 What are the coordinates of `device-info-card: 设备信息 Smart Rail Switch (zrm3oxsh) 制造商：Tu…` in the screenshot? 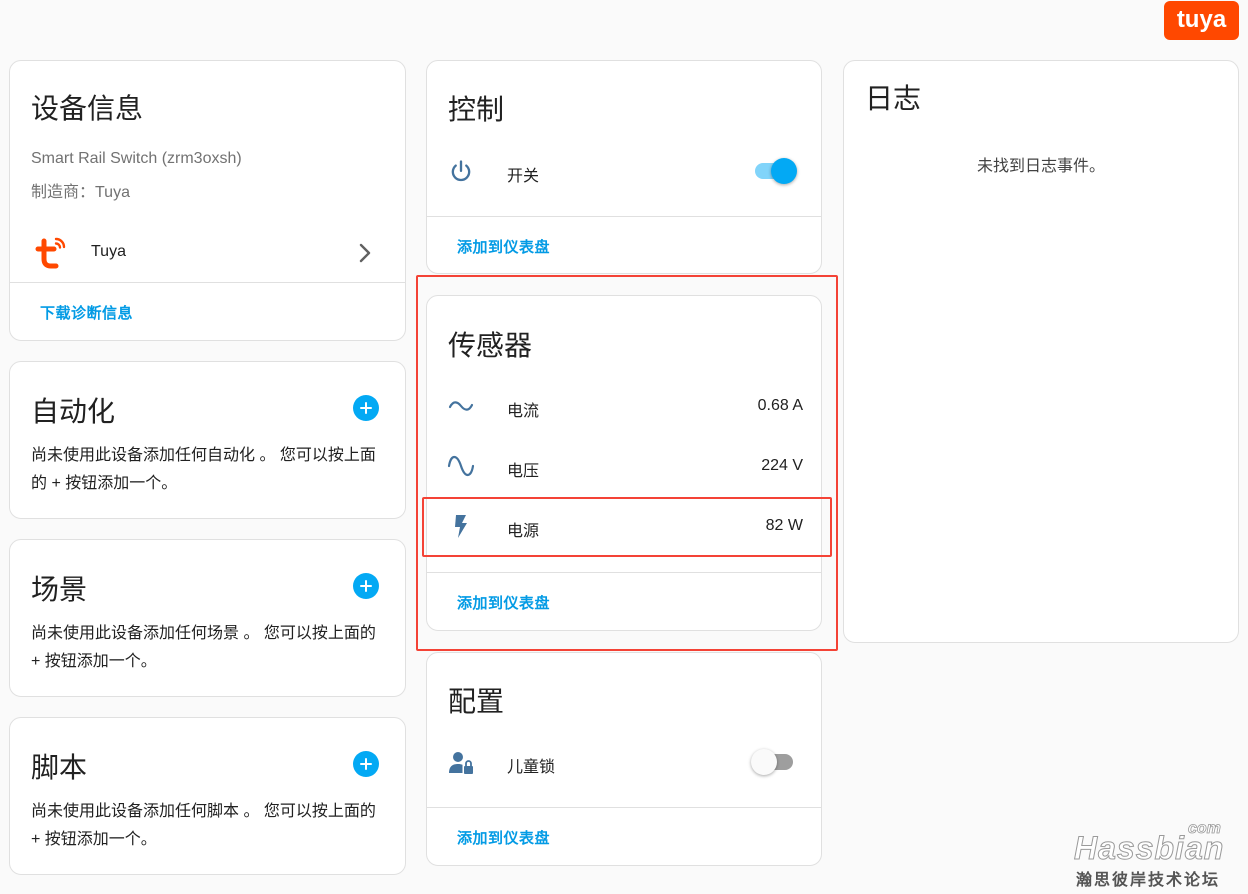 It's located at (207, 200).